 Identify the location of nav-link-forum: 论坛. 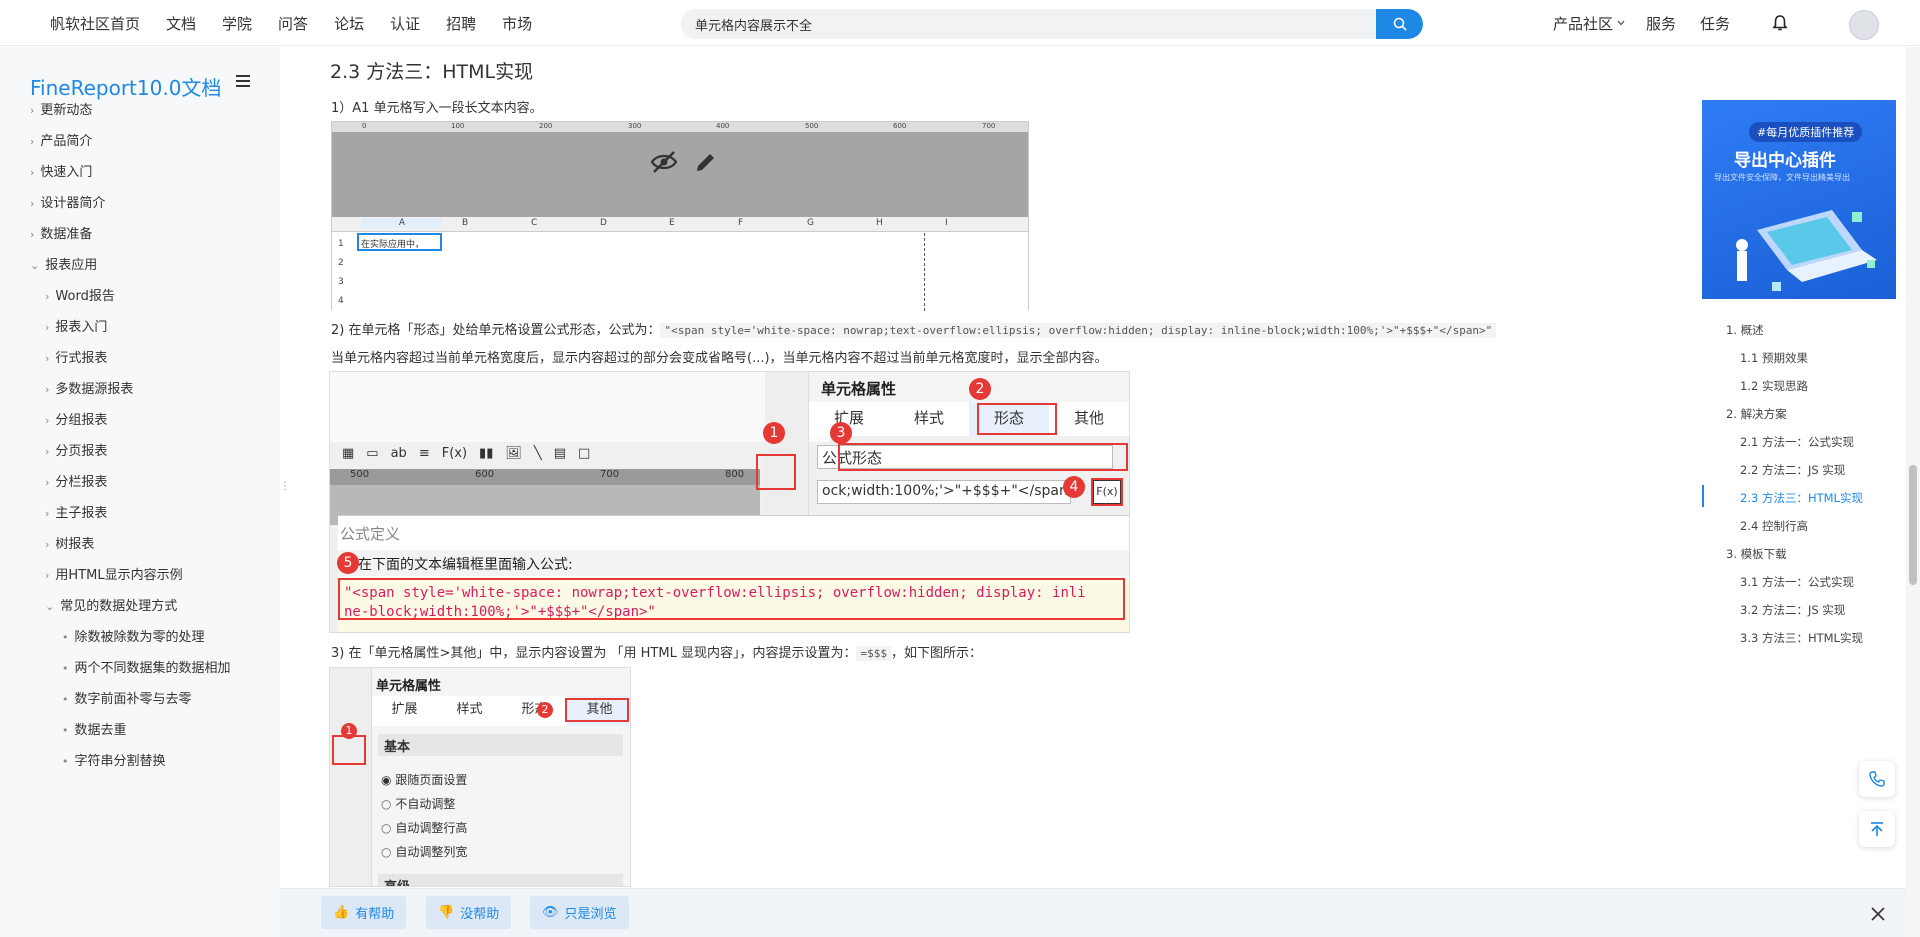
(349, 23).